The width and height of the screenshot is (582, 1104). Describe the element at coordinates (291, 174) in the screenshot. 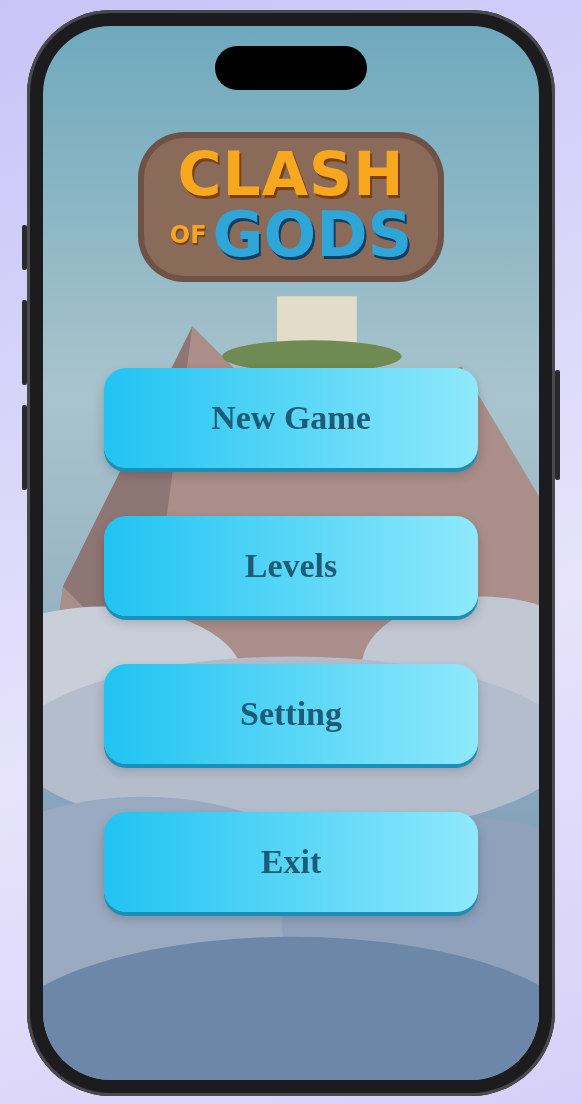

I see `logo-title: CLASH` at that location.